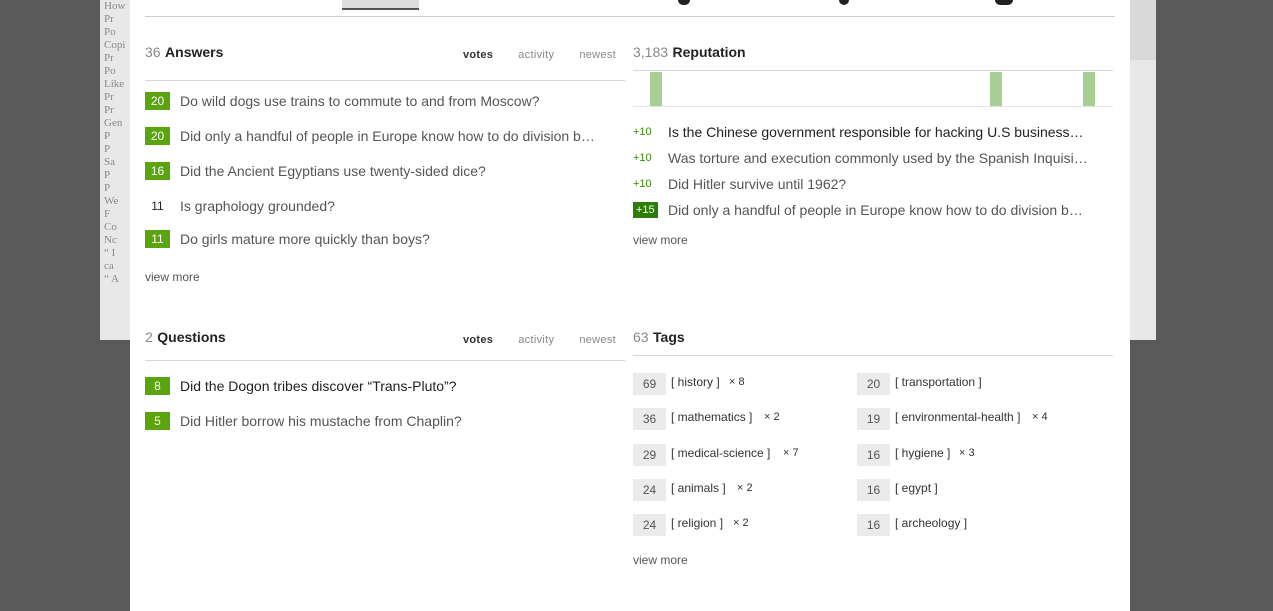 This screenshot has width=1273, height=611. I want to click on reputation-count: 3,183, so click(651, 52).